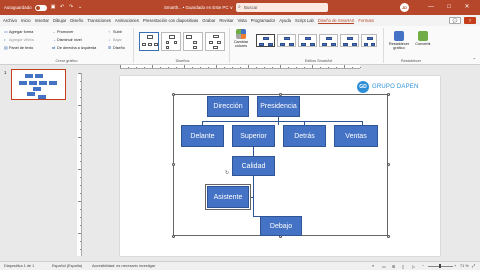 The image size is (480, 270). What do you see at coordinates (40, 7) in the screenshot?
I see `autosave-toggle` at bounding box center [40, 7].